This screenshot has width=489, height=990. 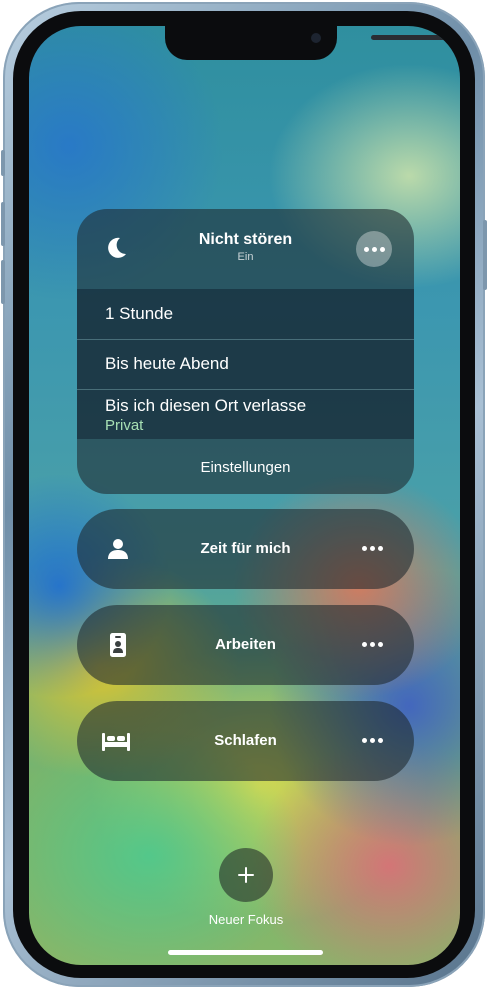 I want to click on option-until-evening: Bis heute Abend, so click(x=245, y=364).